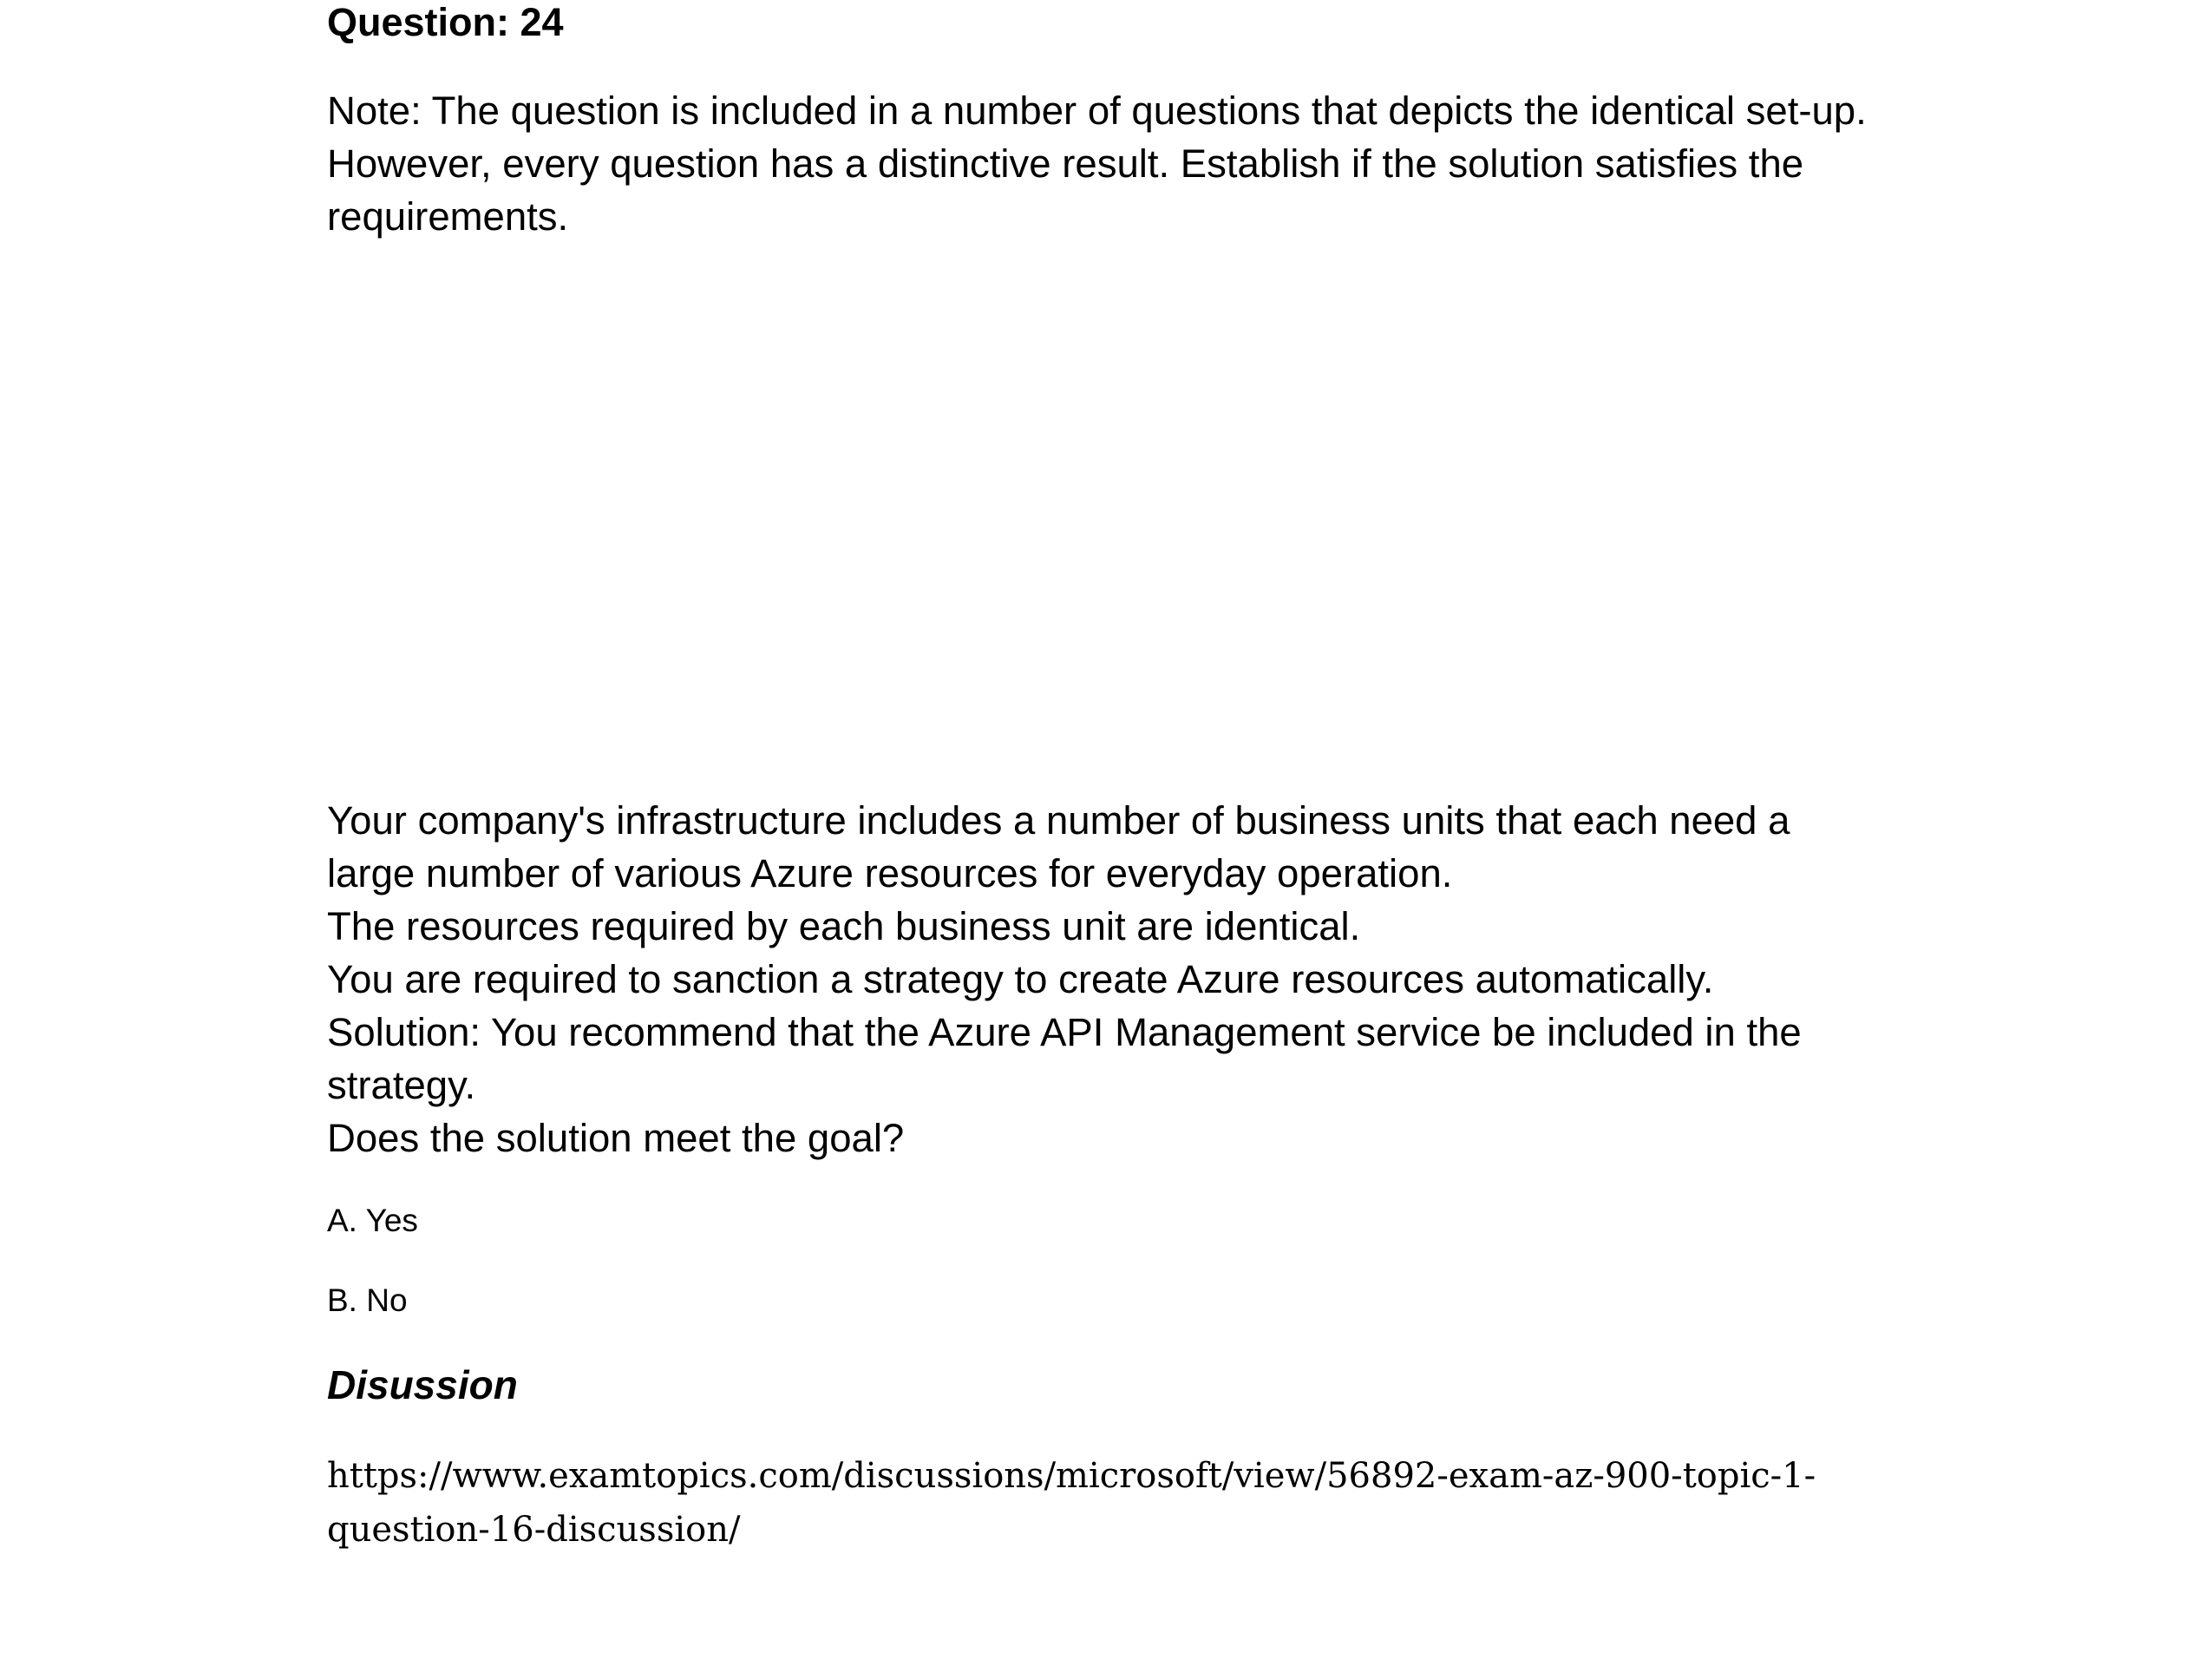  Describe the element at coordinates (367, 1300) in the screenshot. I see `answer-option-b: B. No` at that location.